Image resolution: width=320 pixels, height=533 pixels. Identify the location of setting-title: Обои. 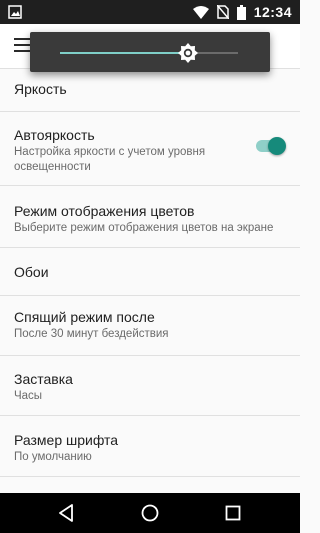
(31, 272).